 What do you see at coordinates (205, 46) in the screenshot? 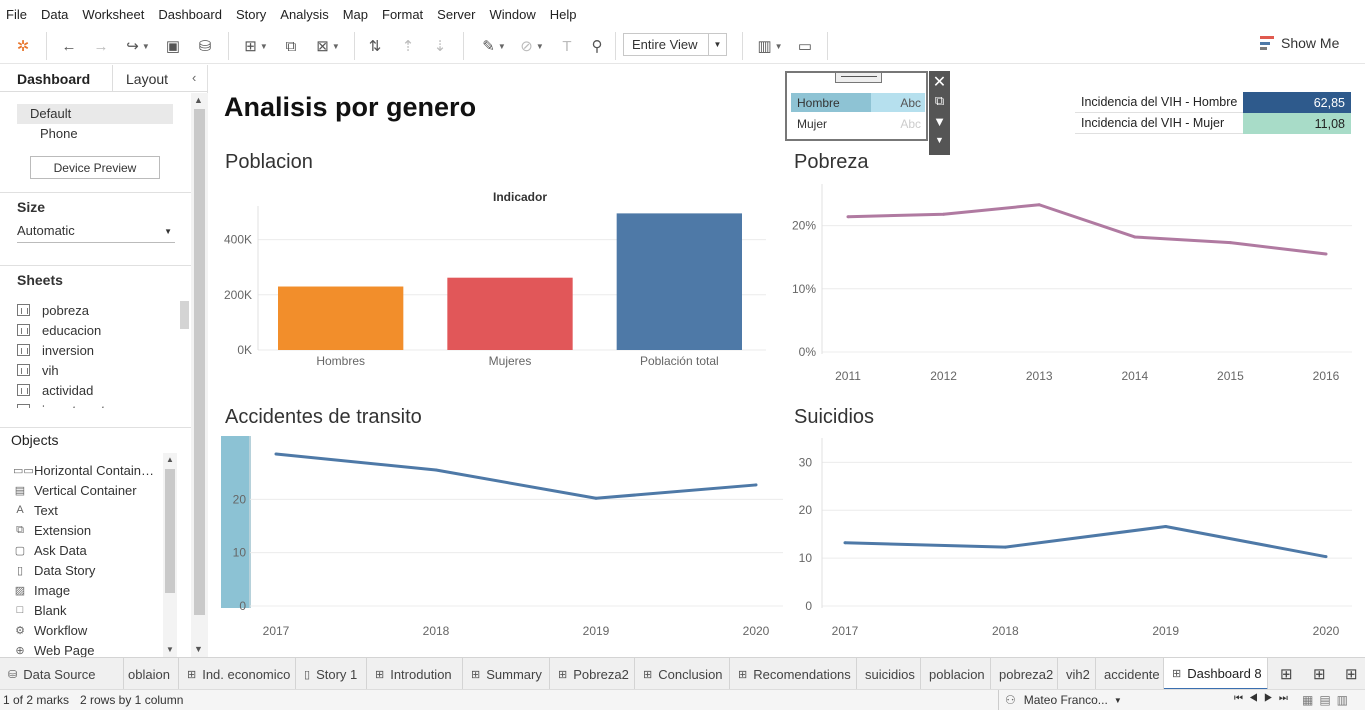
I see `new-data-source-icon: ⛁` at bounding box center [205, 46].